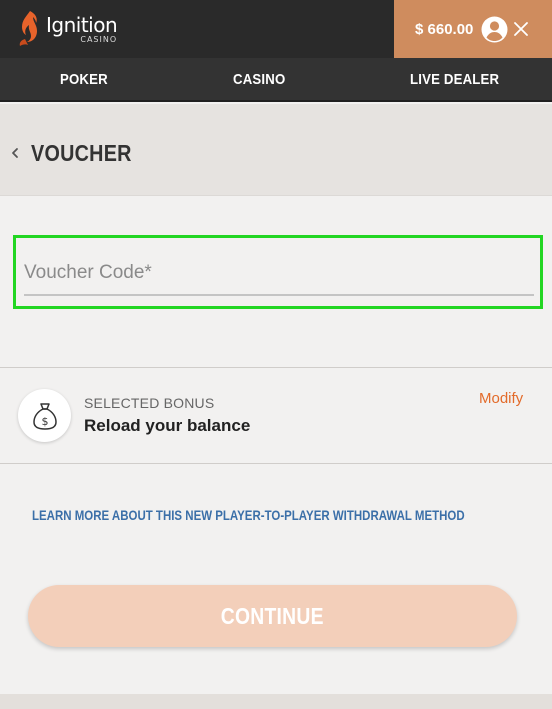  Describe the element at coordinates (99, 39) in the screenshot. I see `brand-subname: CASINO` at that location.